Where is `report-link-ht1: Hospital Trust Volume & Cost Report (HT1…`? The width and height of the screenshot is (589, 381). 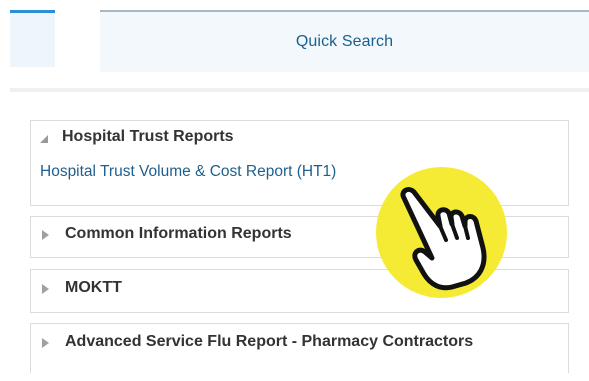 report-link-ht1: Hospital Trust Volume & Cost Report (HT1… is located at coordinates (299, 172).